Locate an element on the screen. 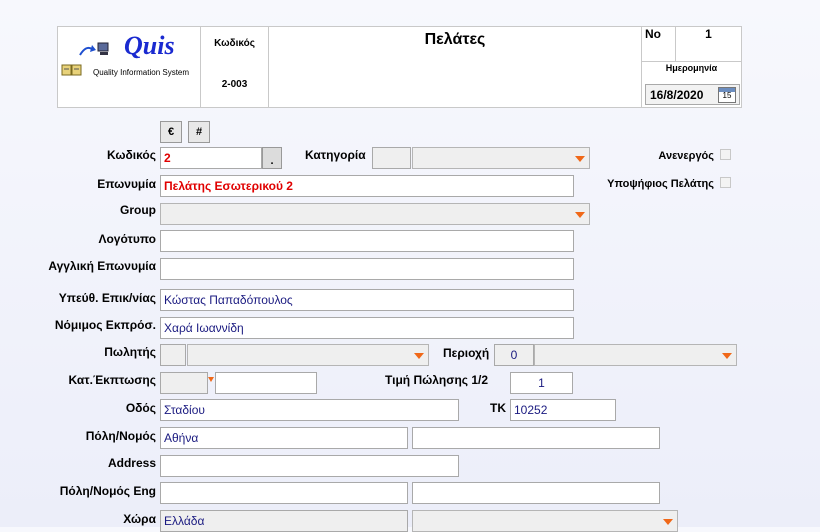 Image resolution: width=820 pixels, height=532 pixels. ypopsifios-label: Υποψήφιος Πελάτης is located at coordinates (660, 184).